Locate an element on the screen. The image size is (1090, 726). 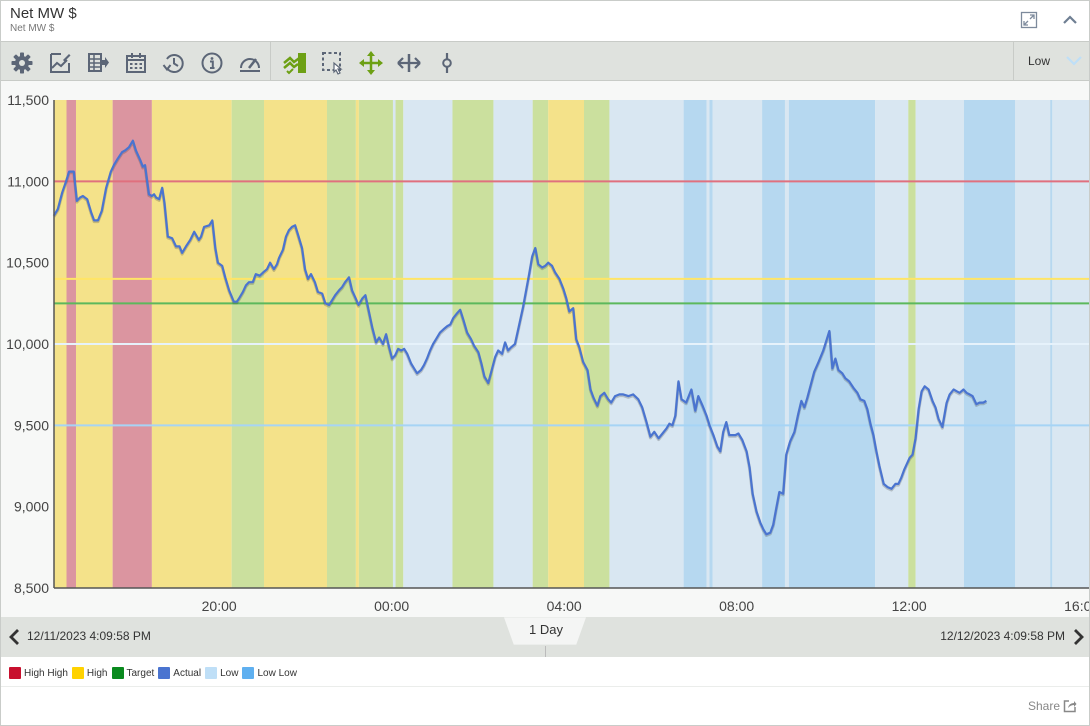
y-tick-label: 11,500 is located at coordinates (28, 100).